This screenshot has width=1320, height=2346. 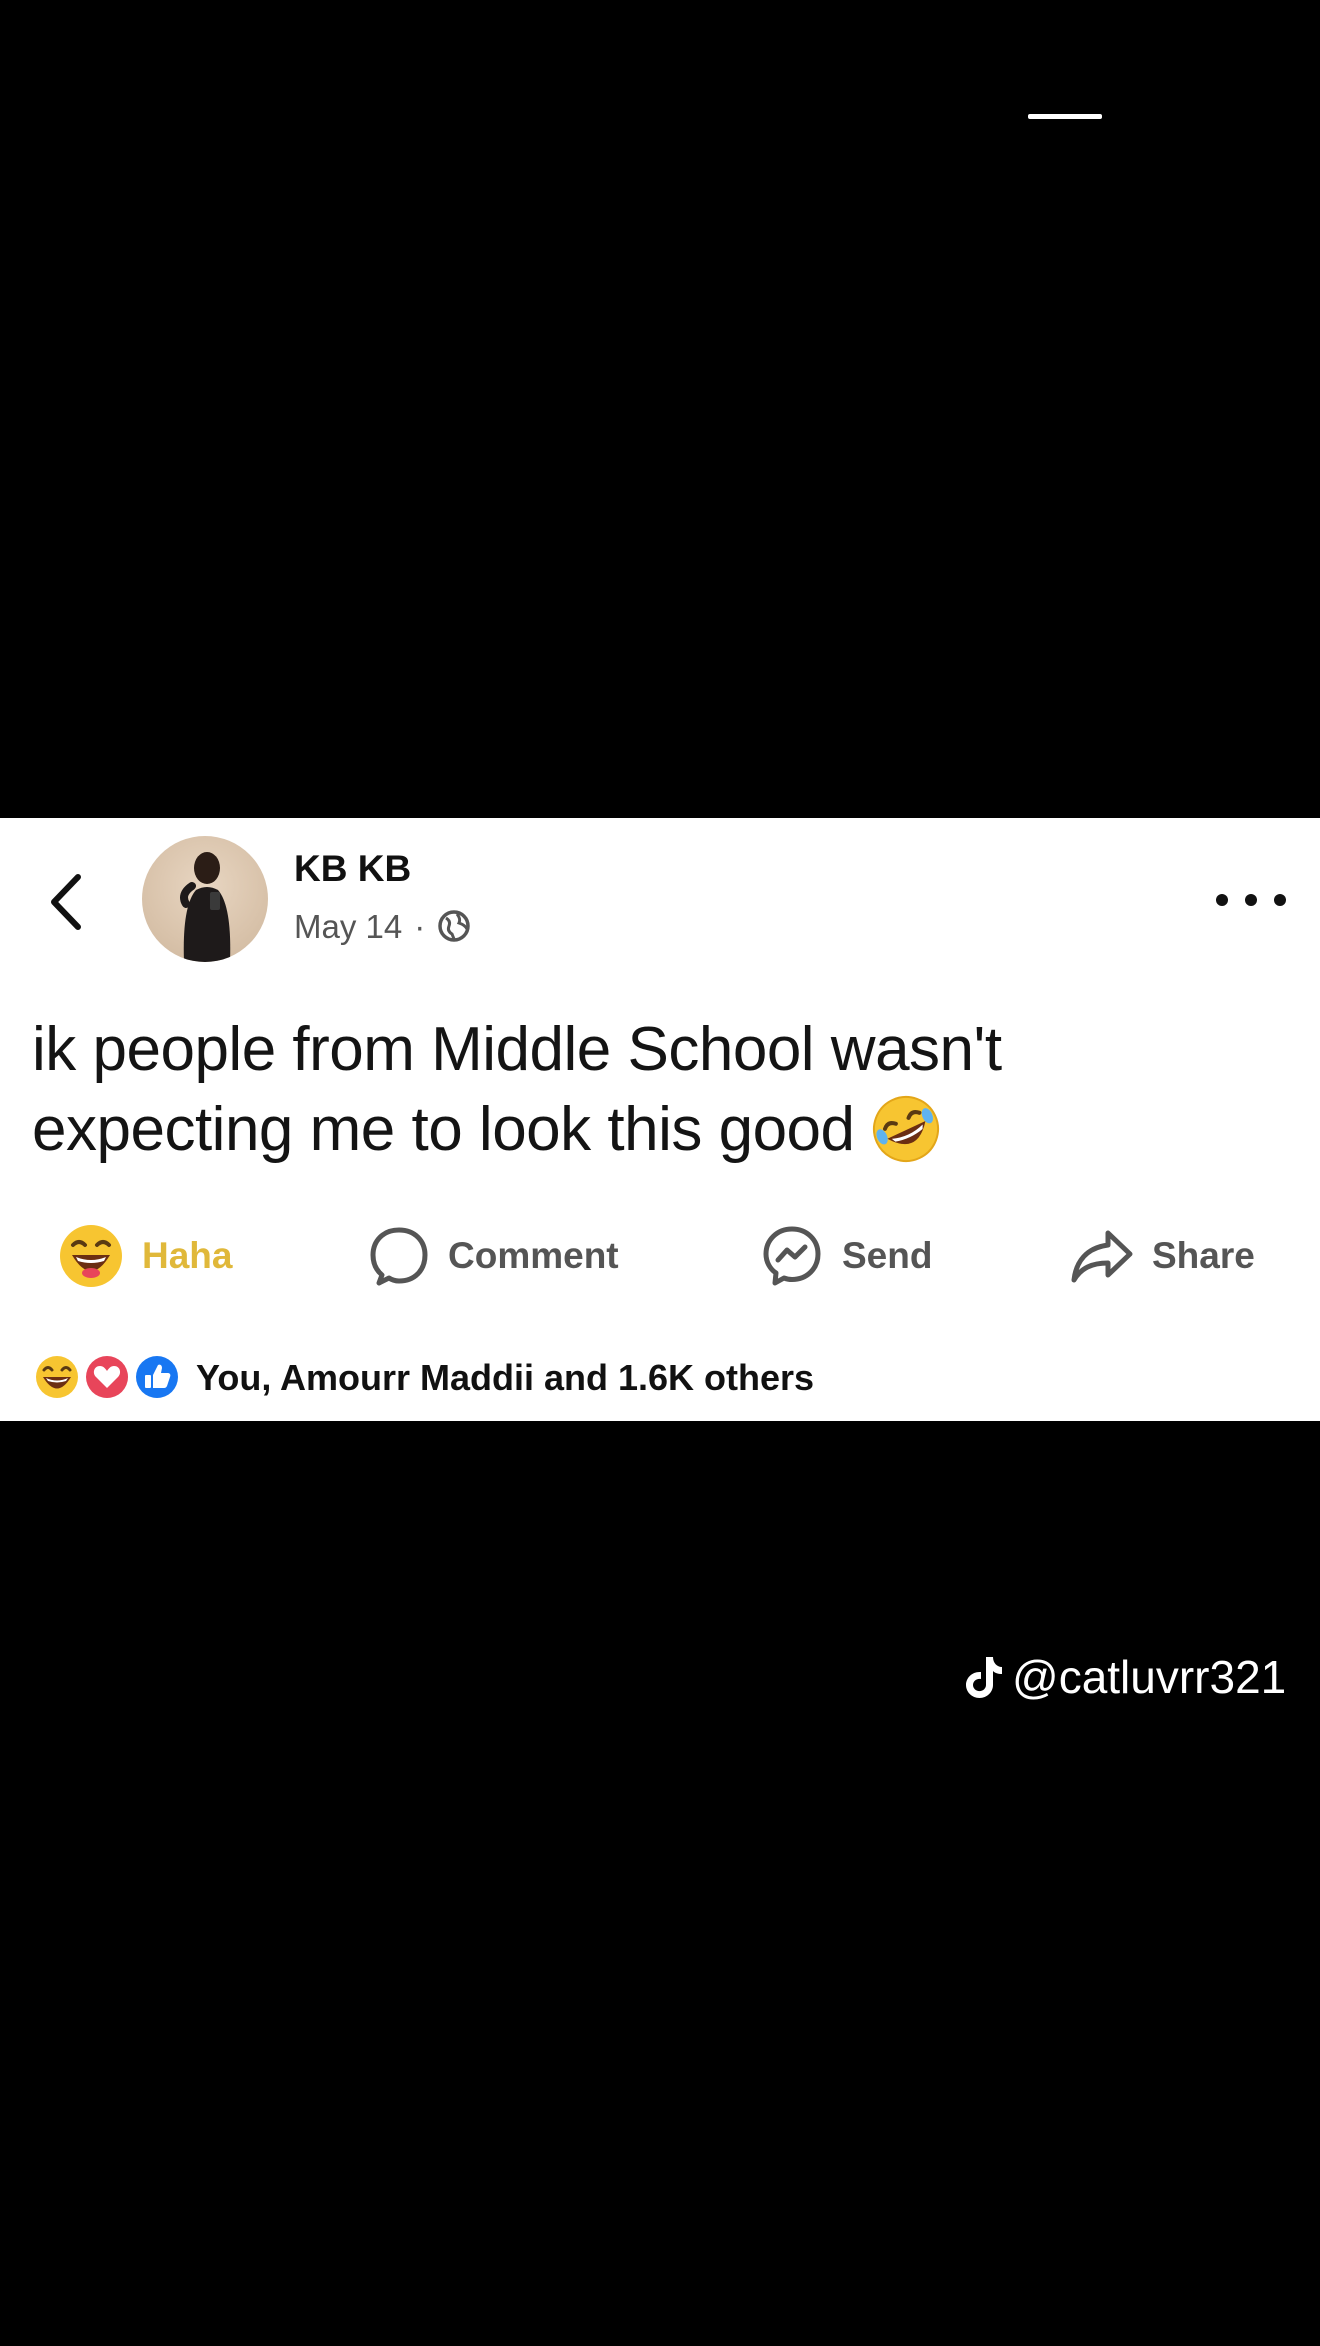 I want to click on avatar-photo, so click(x=205, y=907).